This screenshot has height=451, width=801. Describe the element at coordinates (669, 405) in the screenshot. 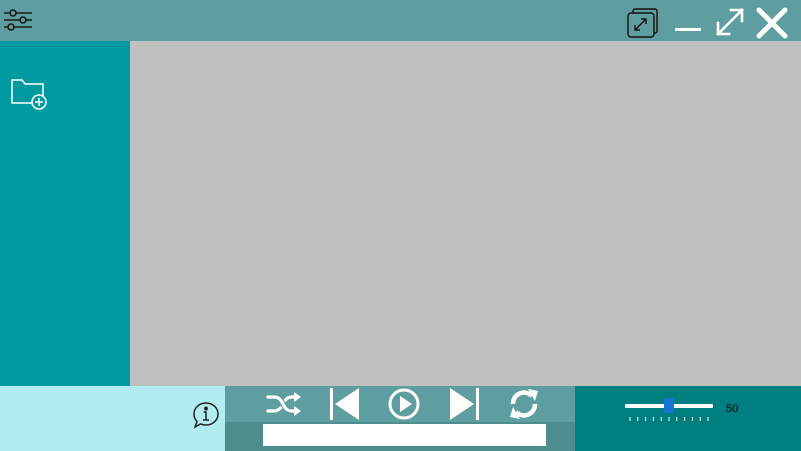

I see `volume-slider-thumb` at that location.